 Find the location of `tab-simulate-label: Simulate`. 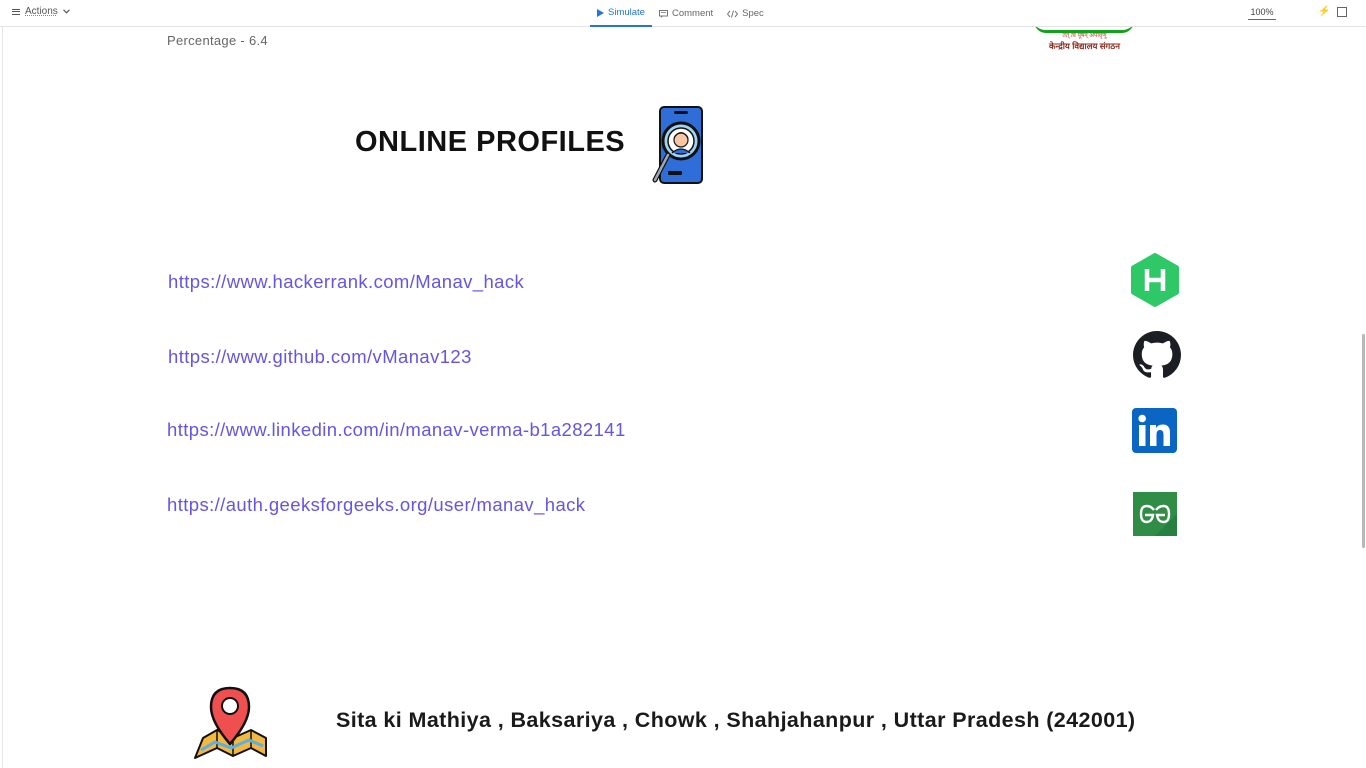

tab-simulate-label: Simulate is located at coordinates (626, 12).